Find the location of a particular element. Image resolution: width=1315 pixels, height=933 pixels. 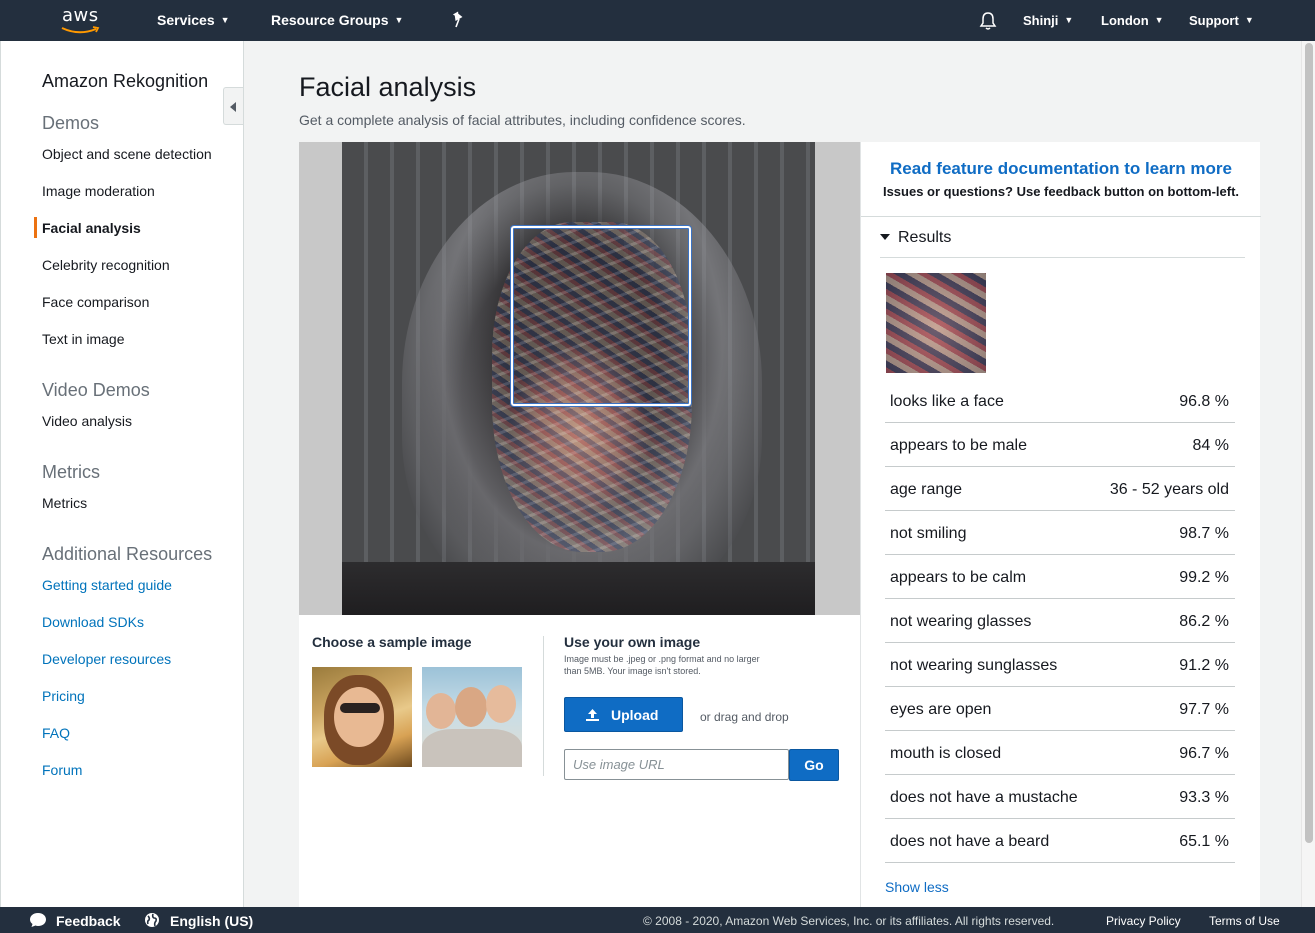

upload-button: Upload is located at coordinates (623, 714).